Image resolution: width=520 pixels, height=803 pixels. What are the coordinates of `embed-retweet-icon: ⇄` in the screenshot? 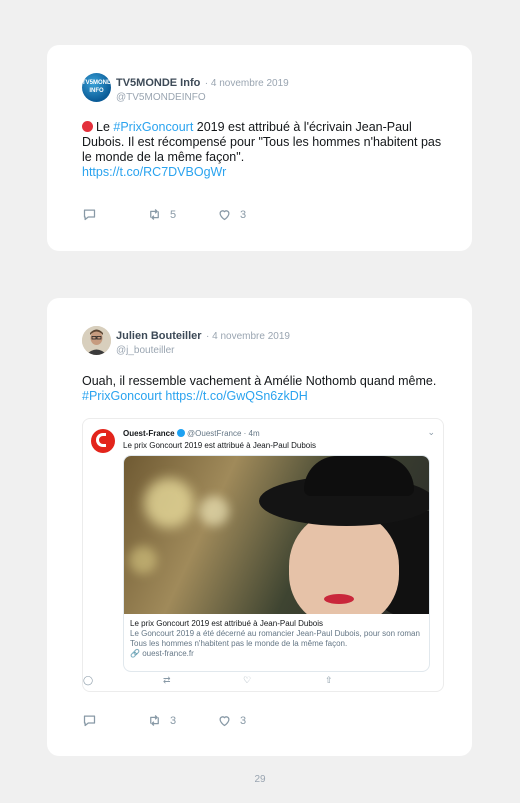 It's located at (167, 680).